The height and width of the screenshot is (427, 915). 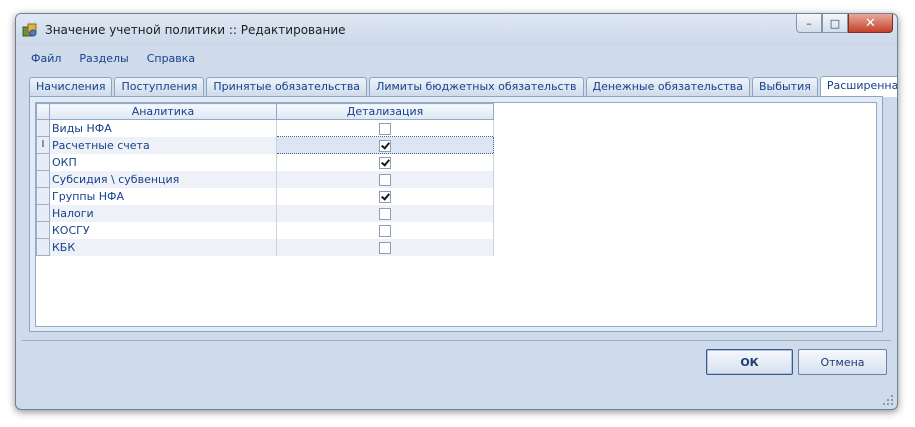 What do you see at coordinates (858, 86) in the screenshot?
I see `tab-extended-analytics: Расширенная аналитика` at bounding box center [858, 86].